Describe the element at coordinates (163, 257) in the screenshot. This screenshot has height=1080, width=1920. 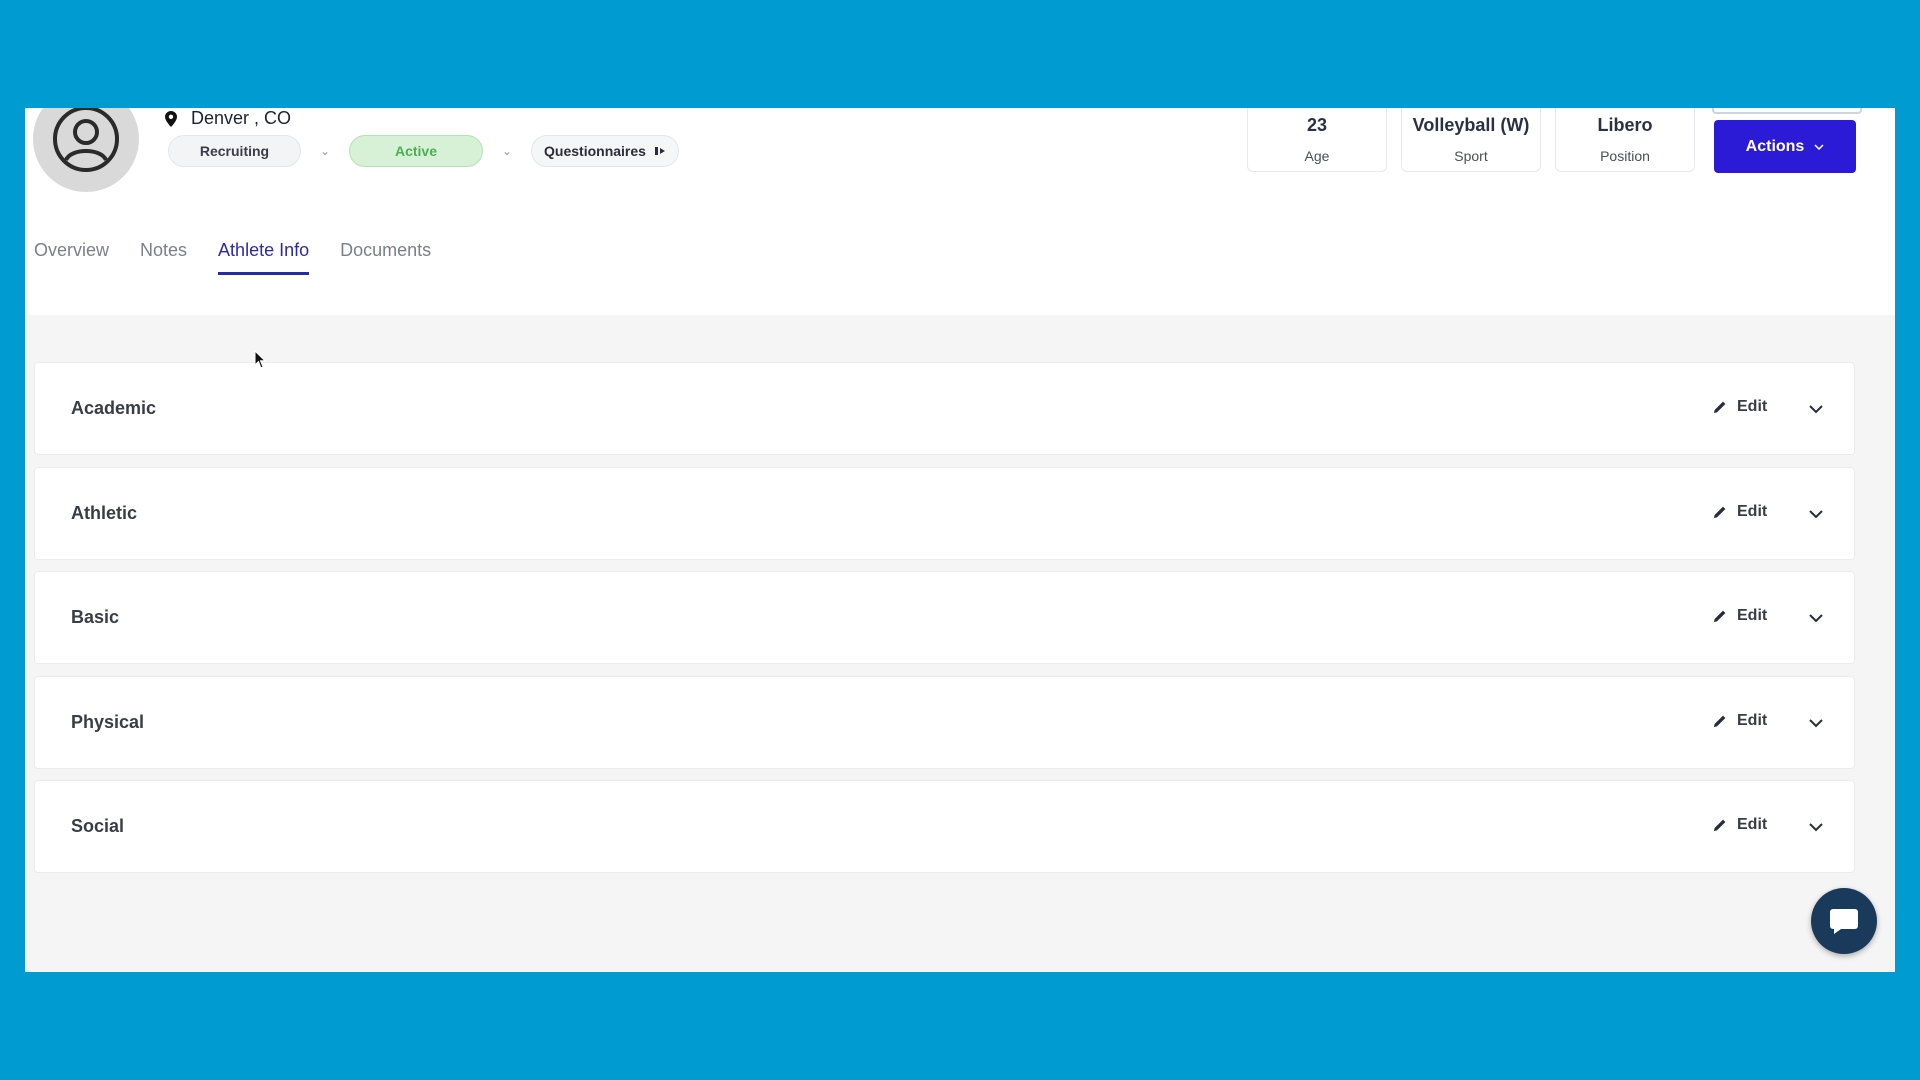
I see `tab-notes: Notes` at that location.